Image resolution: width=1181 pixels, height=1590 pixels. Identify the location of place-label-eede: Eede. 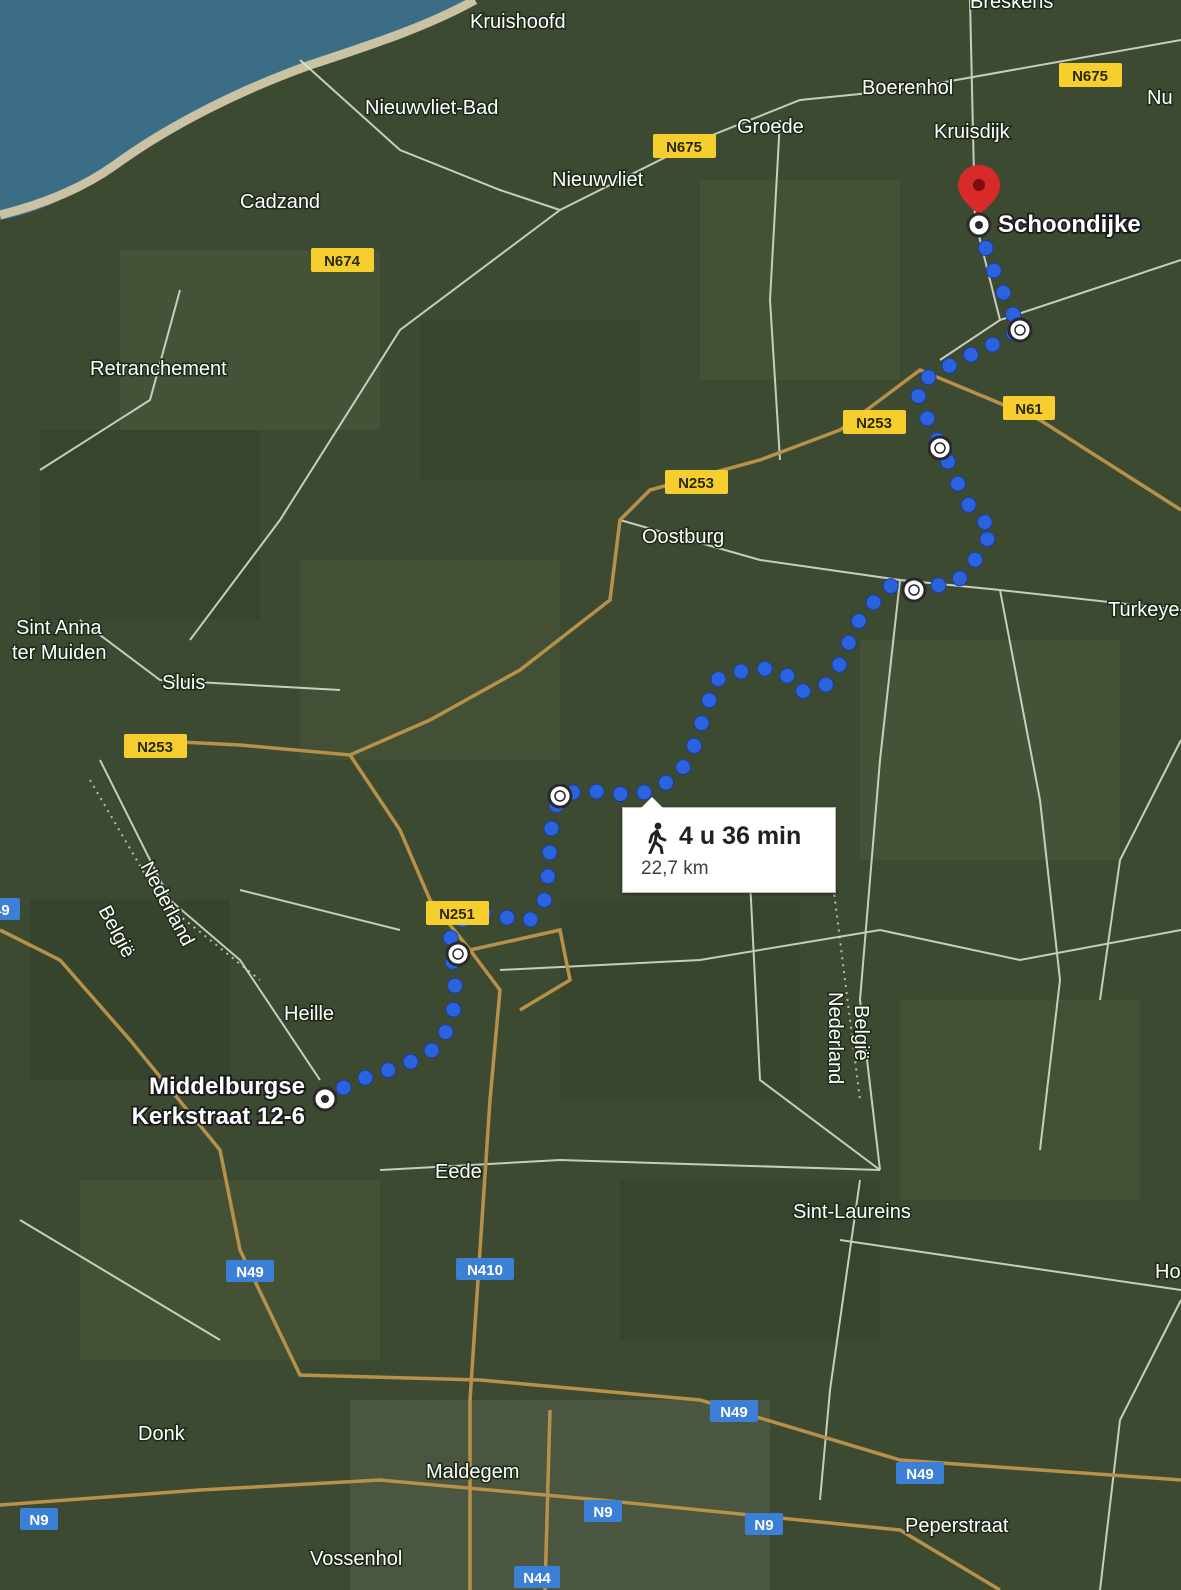
(458, 1172).